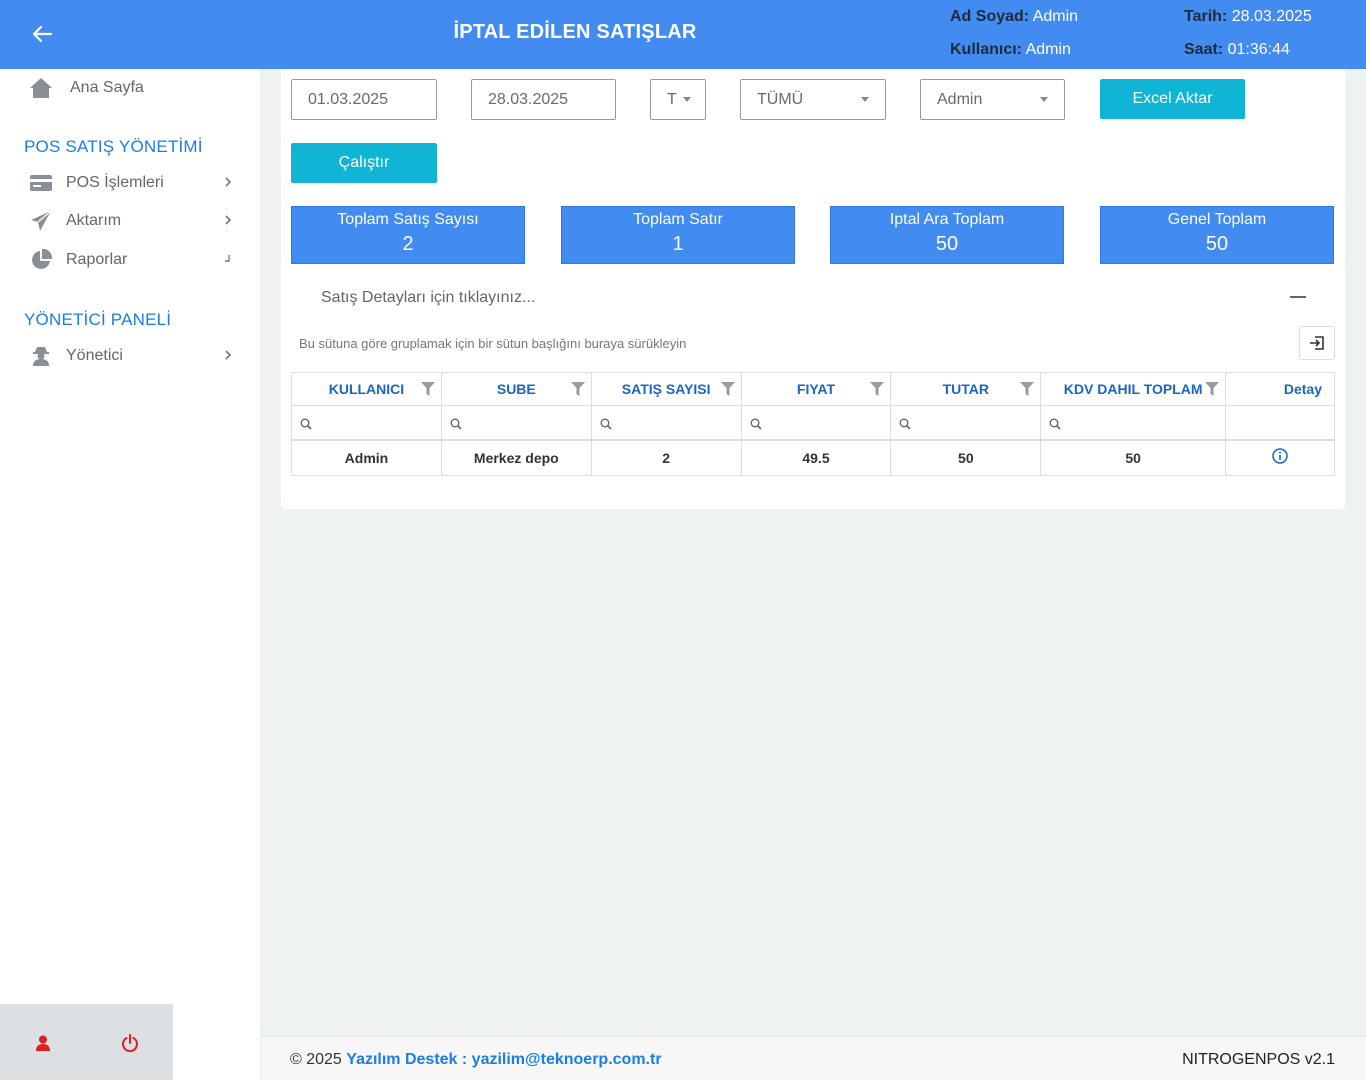  Describe the element at coordinates (516, 457) in the screenshot. I see `cell-sube: Merkez depo` at that location.